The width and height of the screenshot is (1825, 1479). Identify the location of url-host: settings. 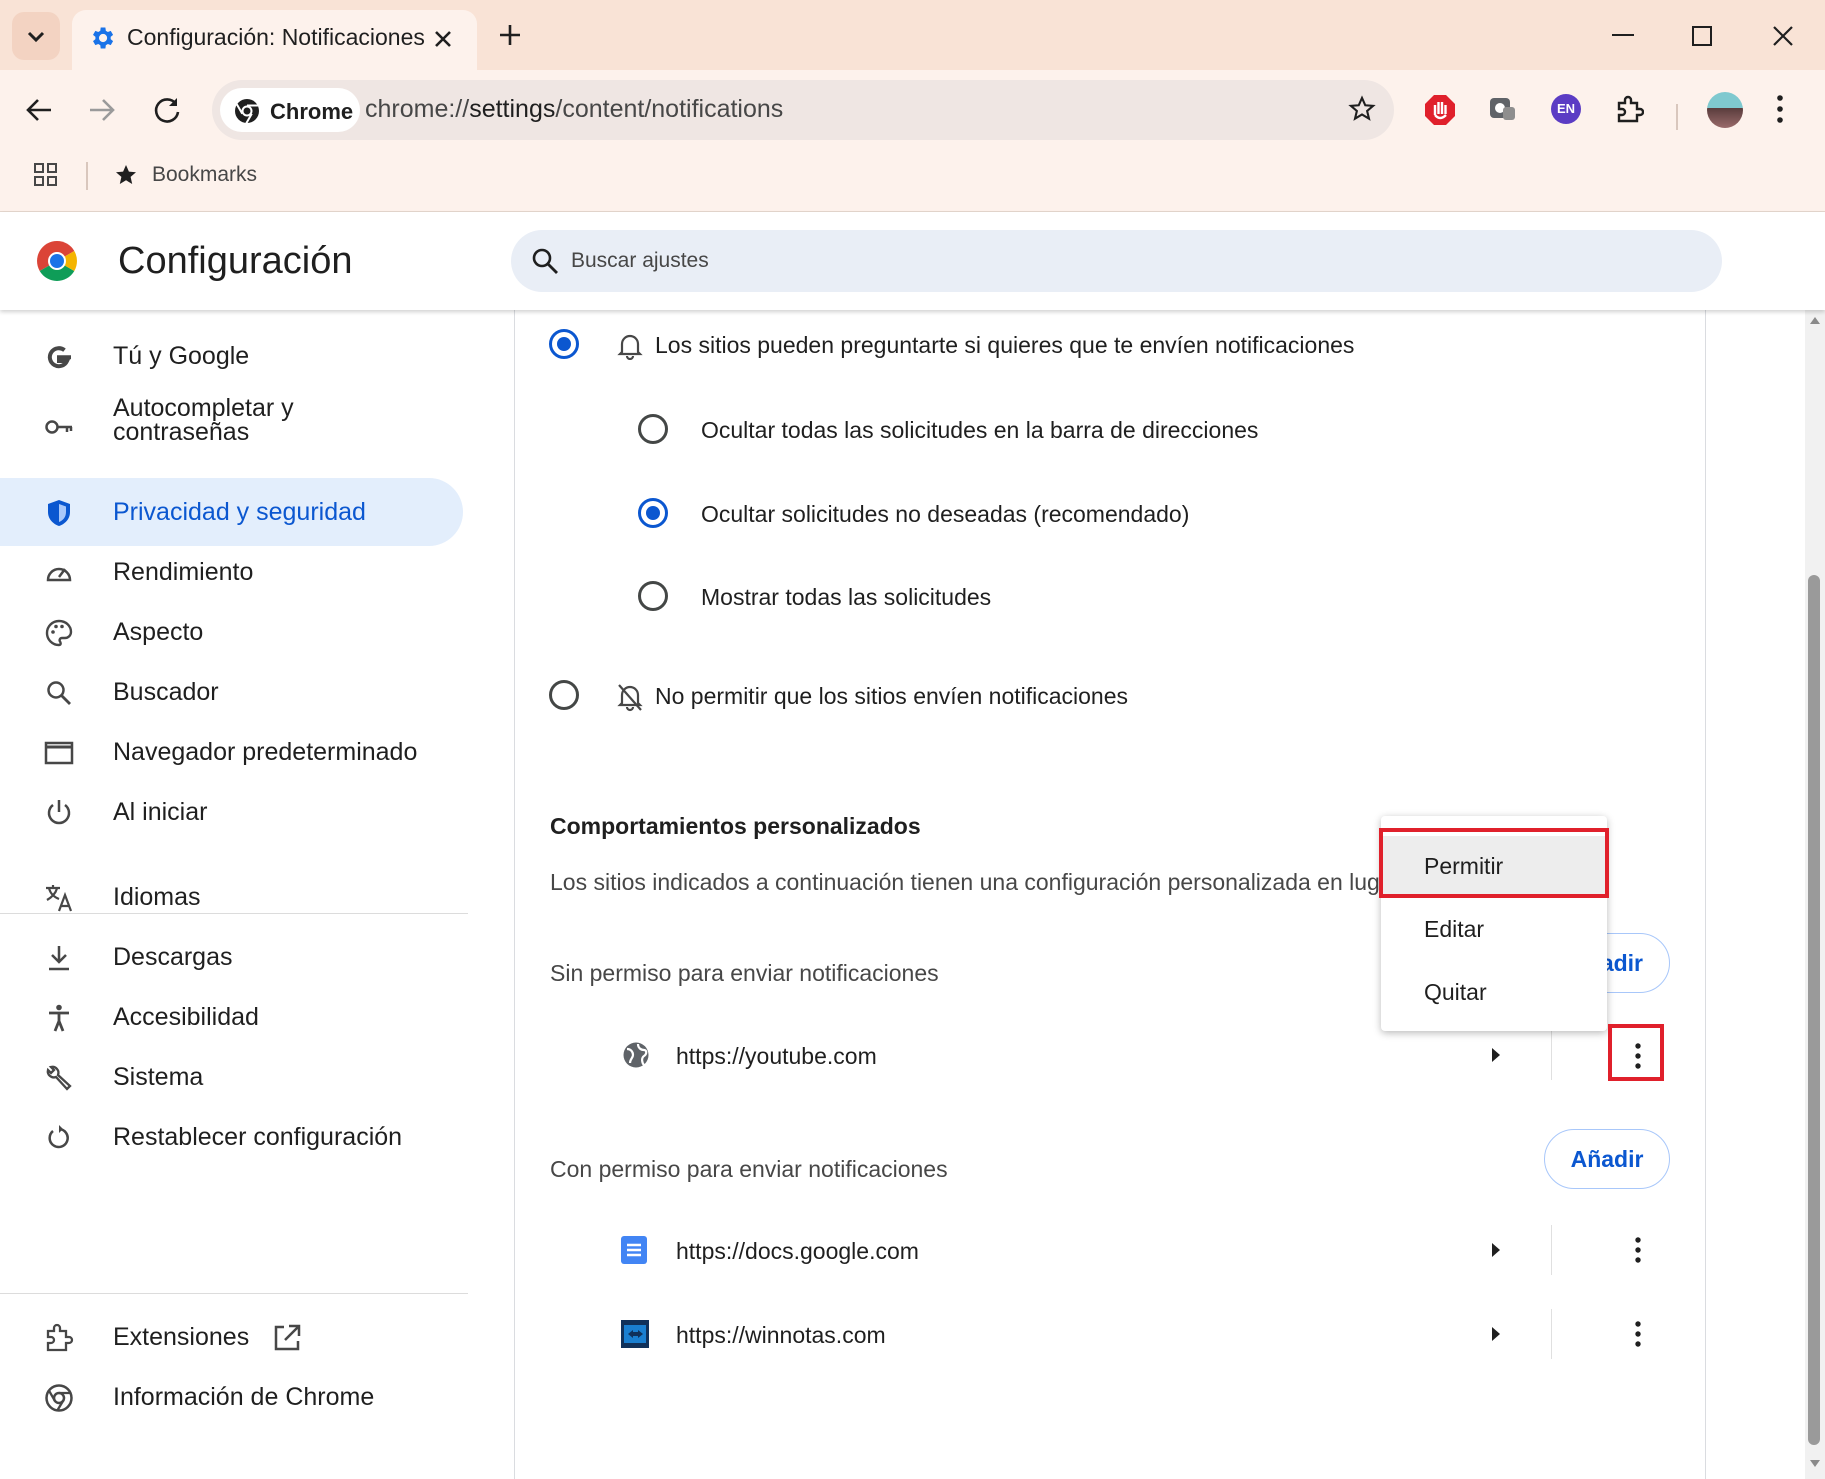
(512, 109).